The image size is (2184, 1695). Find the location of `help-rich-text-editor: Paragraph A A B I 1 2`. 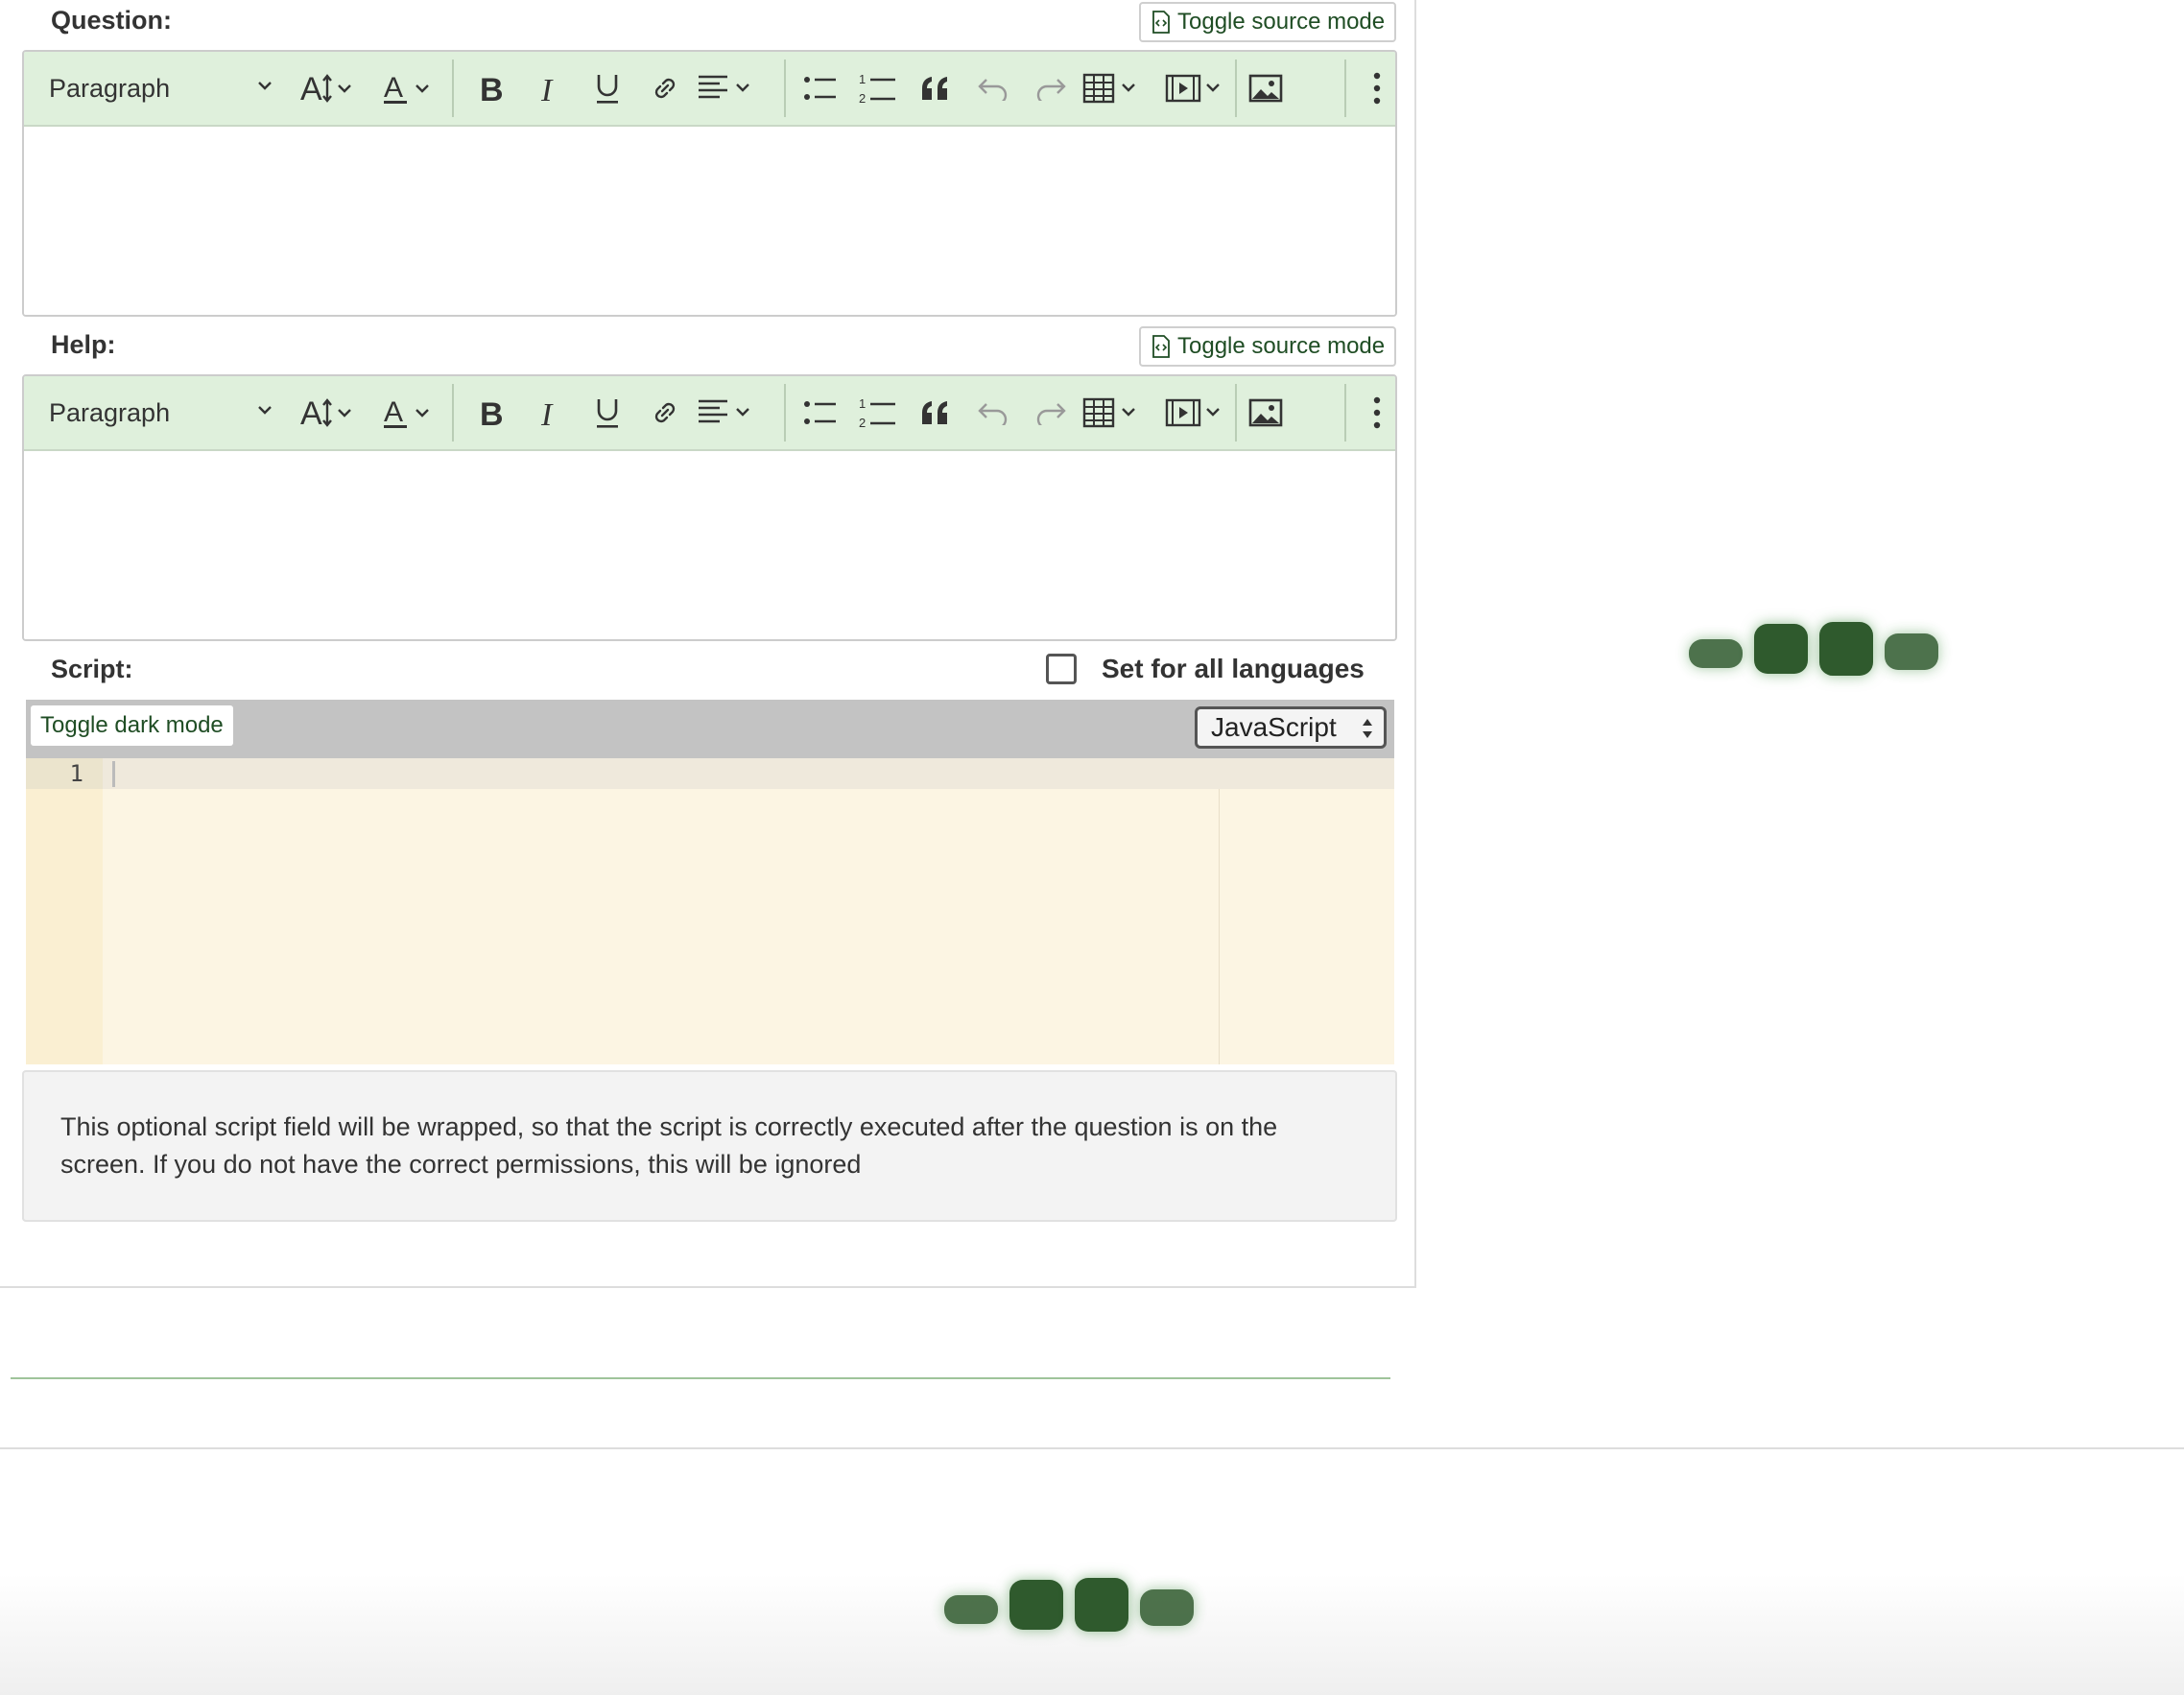

help-rich-text-editor: Paragraph A A B I 1 2 is located at coordinates (709, 507).